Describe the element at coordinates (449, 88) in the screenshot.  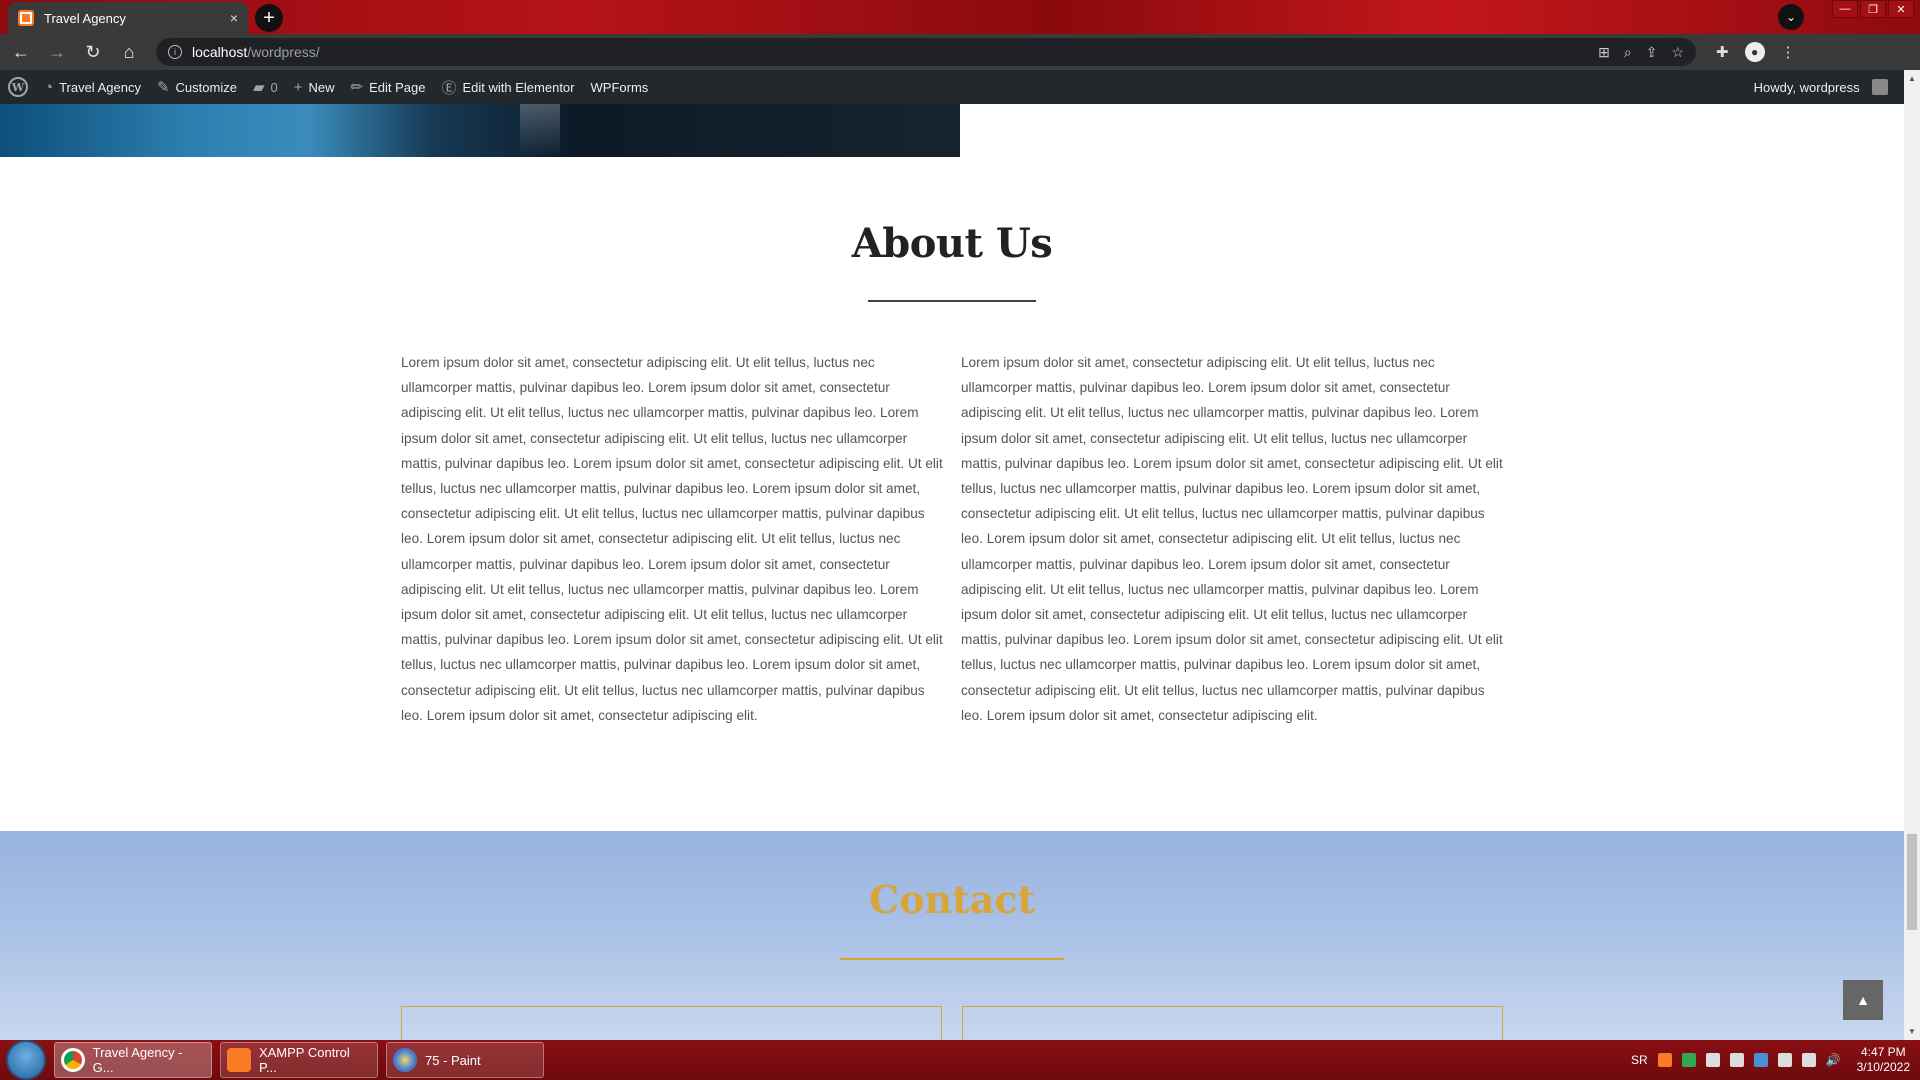
I see `elementor-icon: Ⓔ` at that location.